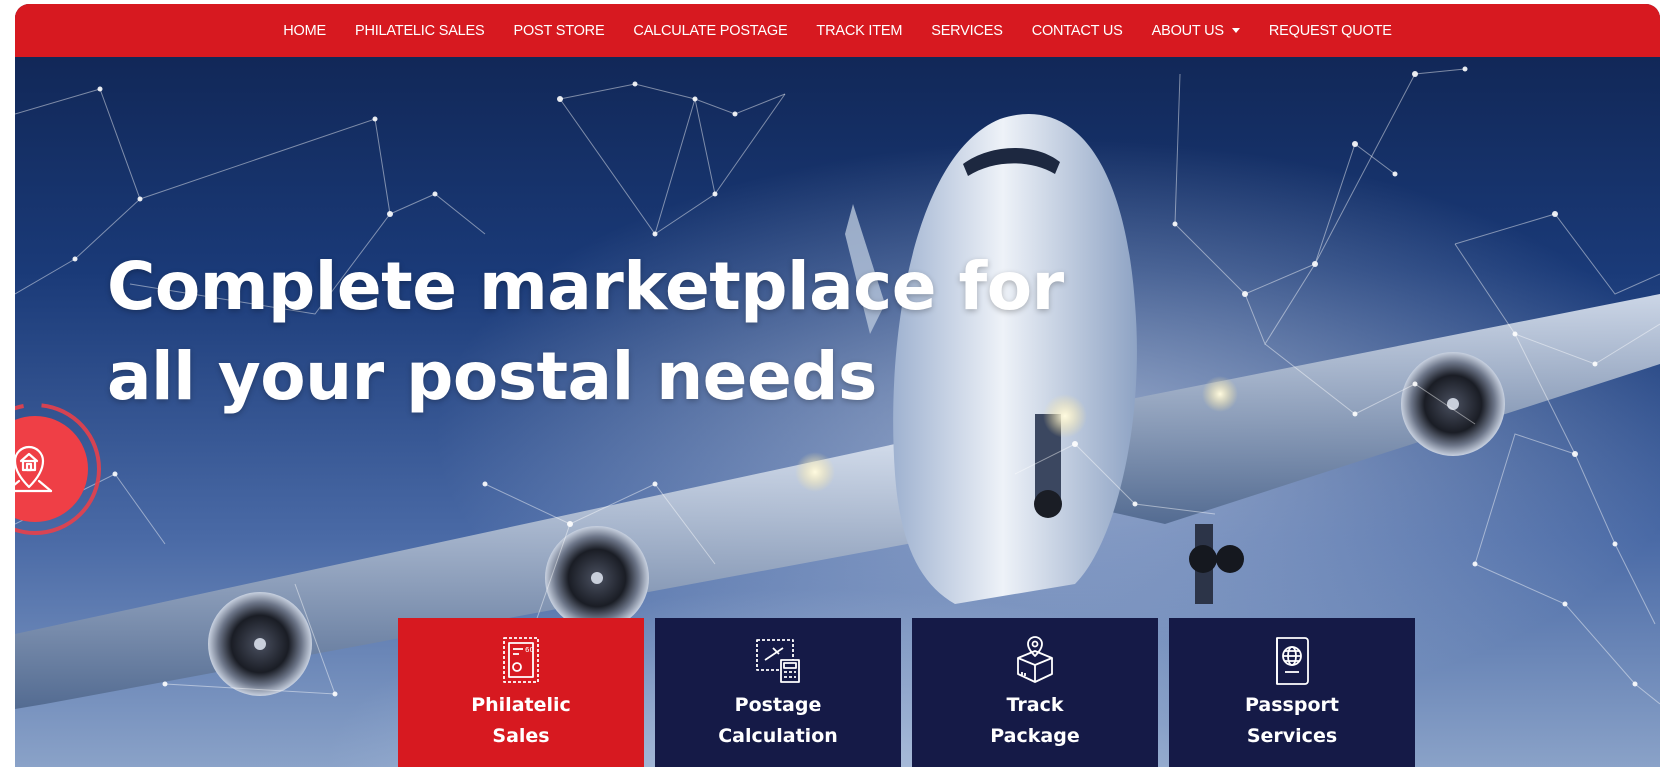 This screenshot has height=767, width=1665. Describe the element at coordinates (1292, 736) in the screenshot. I see `card-passport-services-line2: Services` at that location.